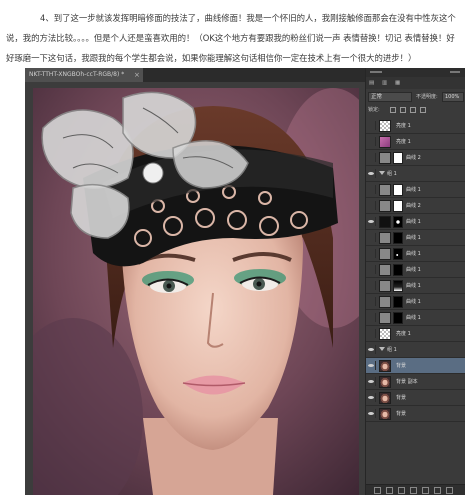 This screenshot has height=495, width=465. What do you see at coordinates (401, 414) in the screenshot?
I see `layer-name: 背景` at bounding box center [401, 414].